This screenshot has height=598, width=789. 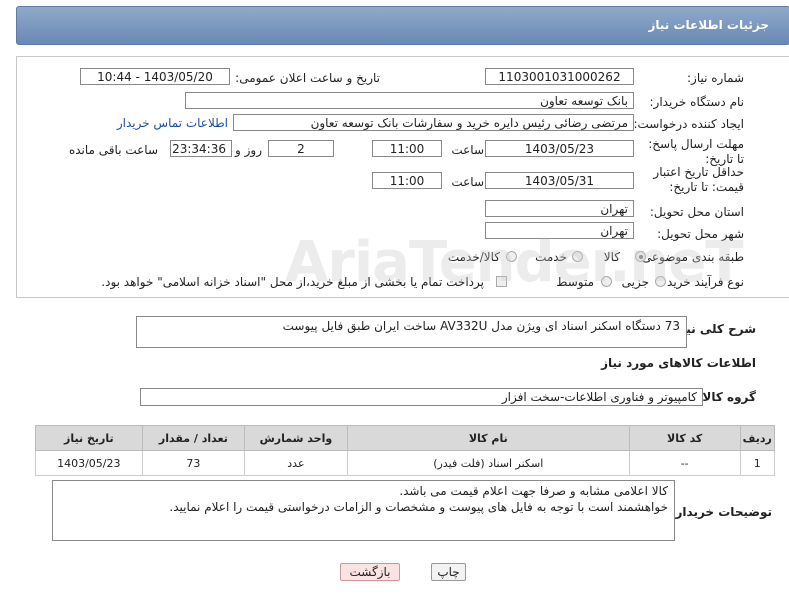 I want to click on goods-group-label: گروه کالا:, so click(x=726, y=397).